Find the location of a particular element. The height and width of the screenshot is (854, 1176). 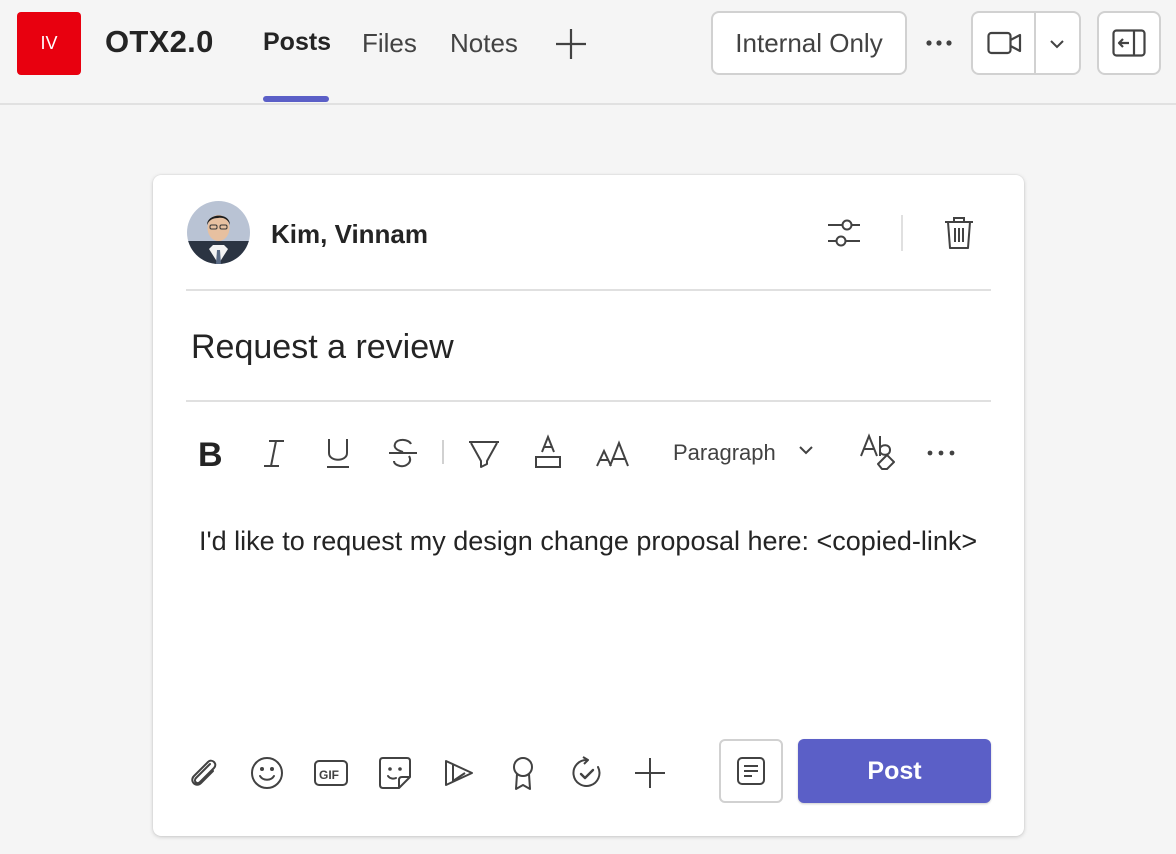

svg-text: GIF is located at coordinates (329, 775).